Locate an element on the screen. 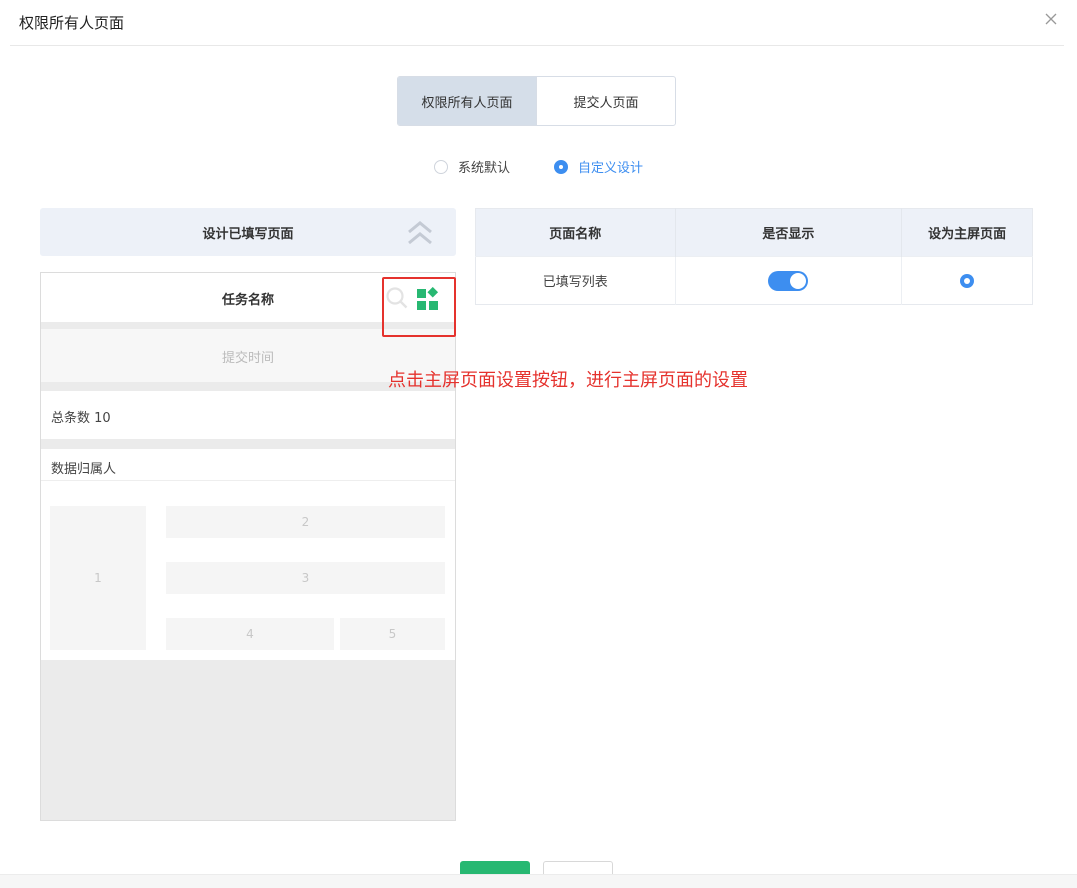  dialog-header: 权限所有人页面 is located at coordinates (537, 23).